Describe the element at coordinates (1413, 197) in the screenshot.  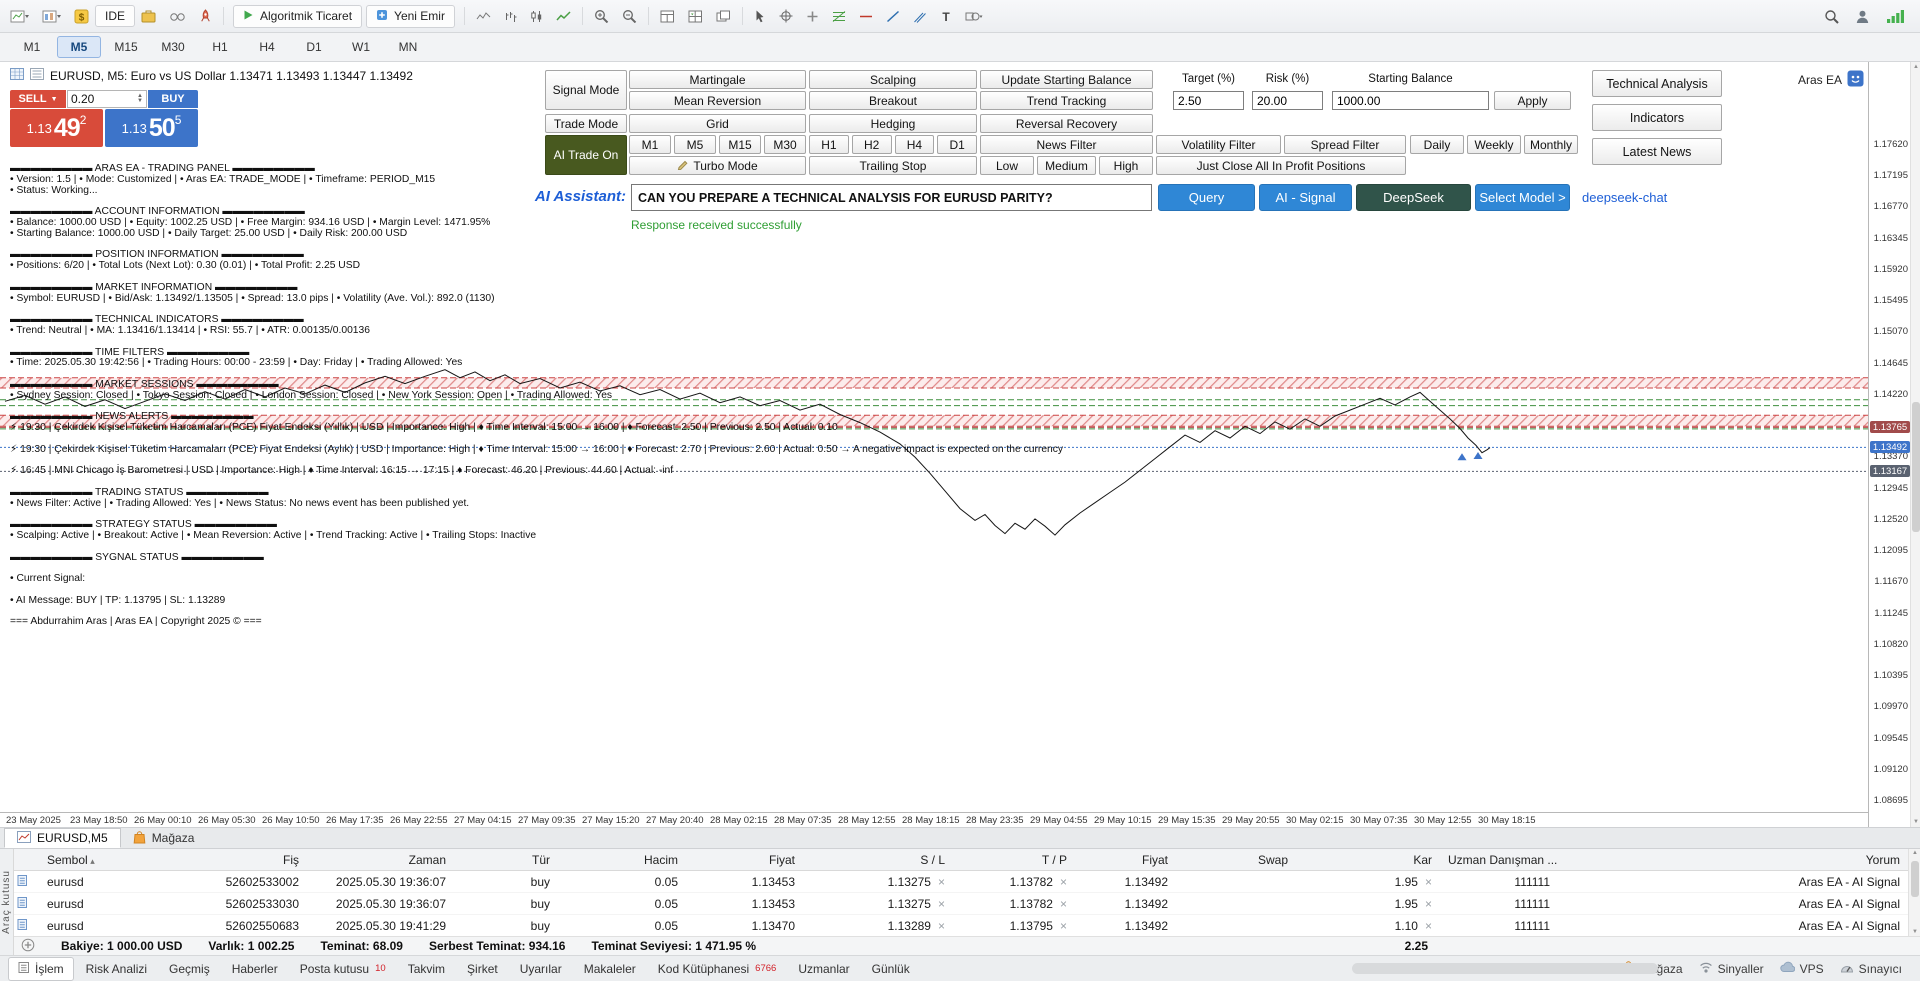
I see `deepseek-button: DeepSeek` at that location.